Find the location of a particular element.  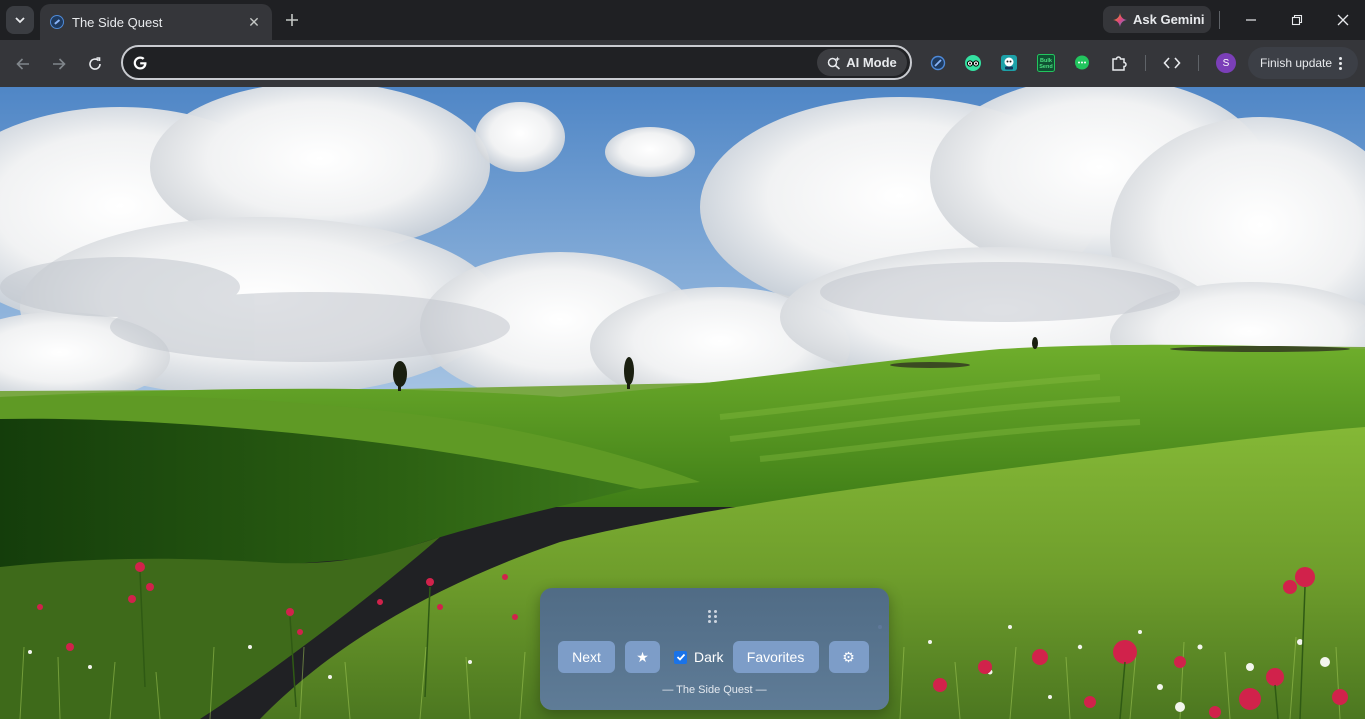

ask-gemini-button: Ask Gemini is located at coordinates (1157, 19).